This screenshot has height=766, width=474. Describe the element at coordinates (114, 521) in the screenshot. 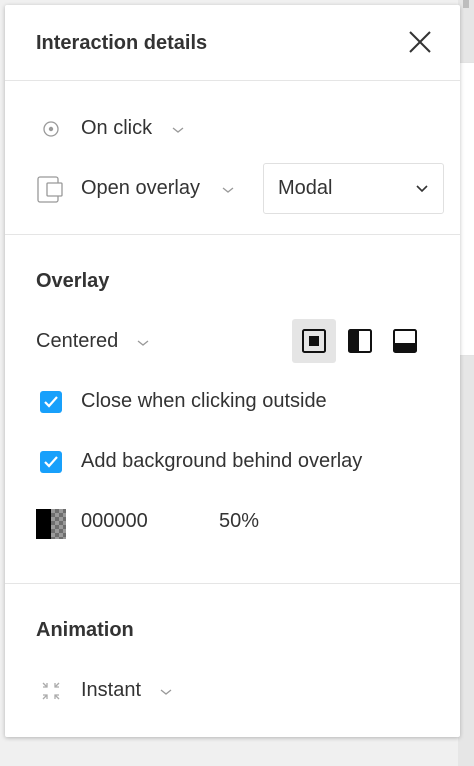

I see `background-hex-input: 000000` at that location.